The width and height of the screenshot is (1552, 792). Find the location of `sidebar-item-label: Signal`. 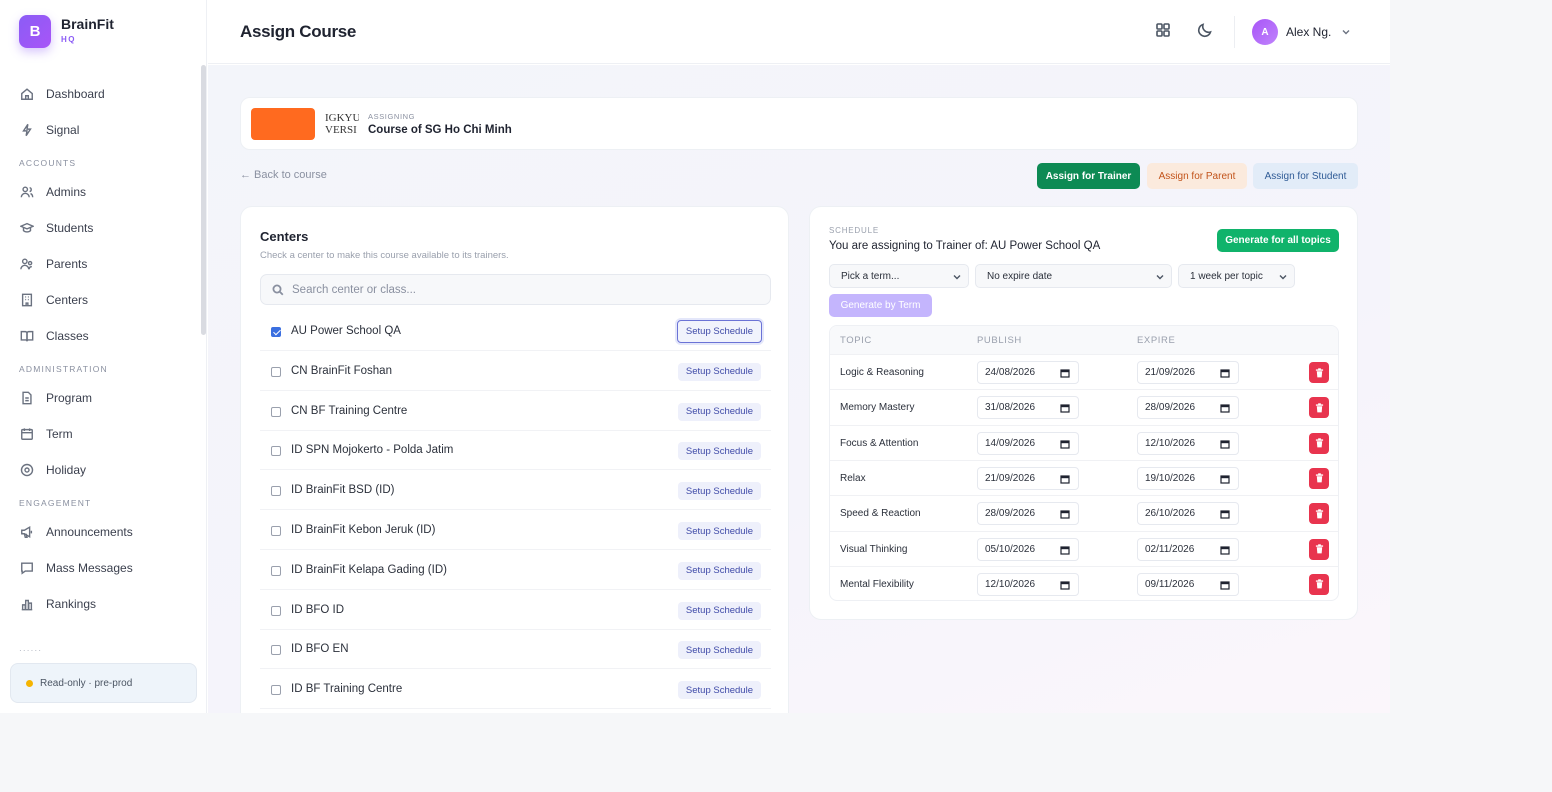

sidebar-item-label: Signal is located at coordinates (63, 130).